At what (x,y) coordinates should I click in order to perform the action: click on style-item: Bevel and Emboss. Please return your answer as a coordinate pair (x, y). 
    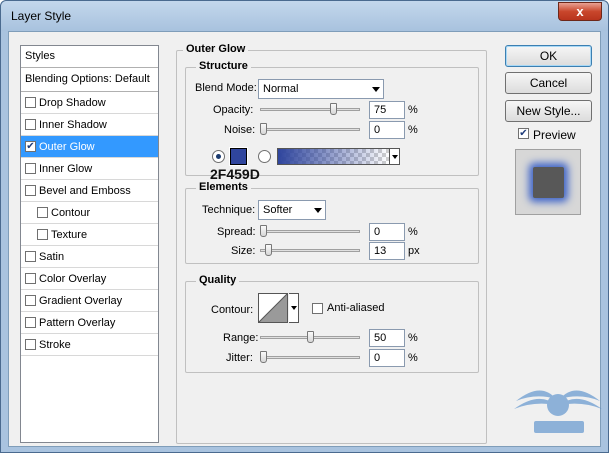
    Looking at the image, I should click on (89, 191).